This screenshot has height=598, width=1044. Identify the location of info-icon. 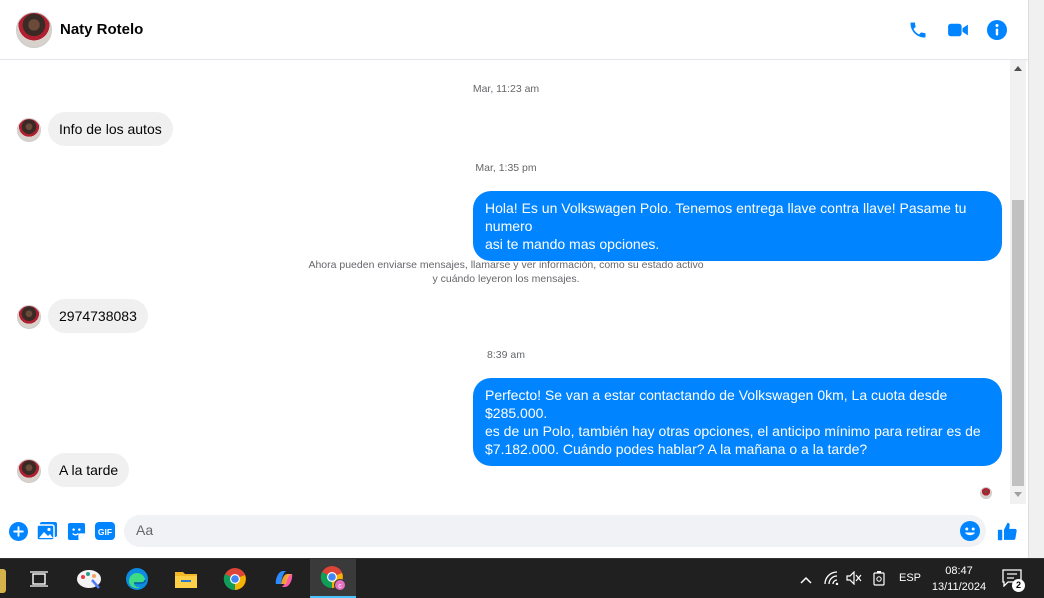
(997, 30).